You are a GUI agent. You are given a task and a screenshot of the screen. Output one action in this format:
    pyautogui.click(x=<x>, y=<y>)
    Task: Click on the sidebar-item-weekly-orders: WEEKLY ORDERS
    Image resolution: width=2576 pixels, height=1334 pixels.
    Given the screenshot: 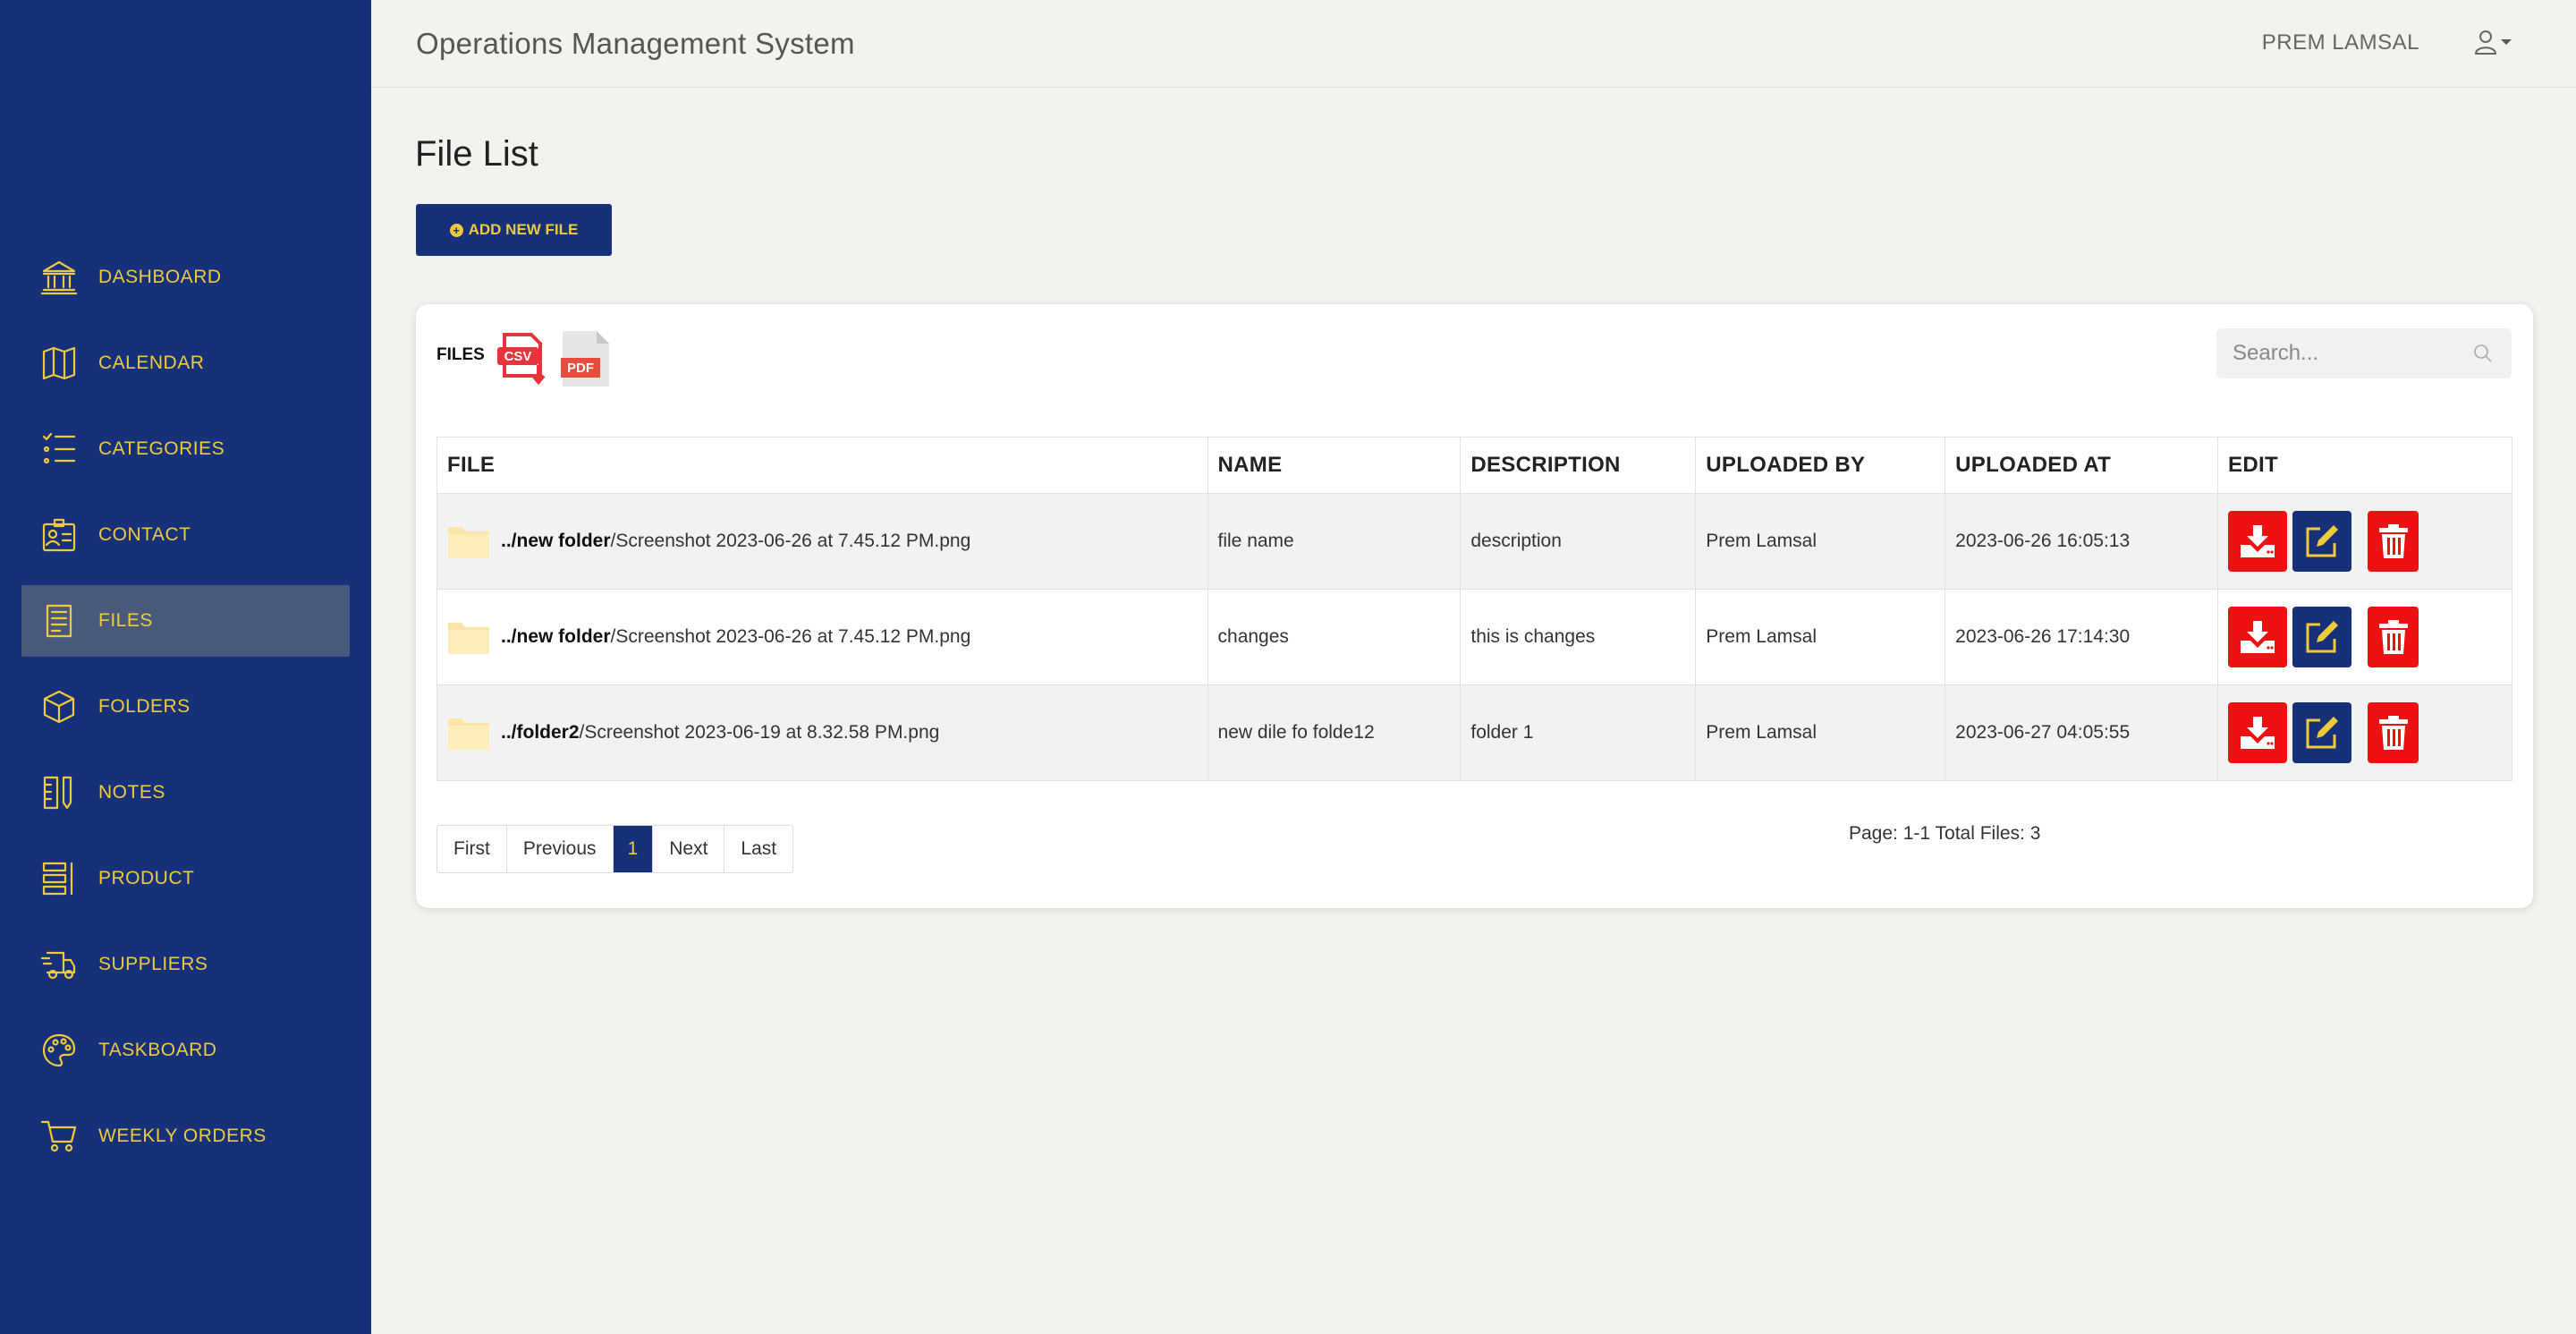 What is the action you would take?
    pyautogui.click(x=185, y=1136)
    